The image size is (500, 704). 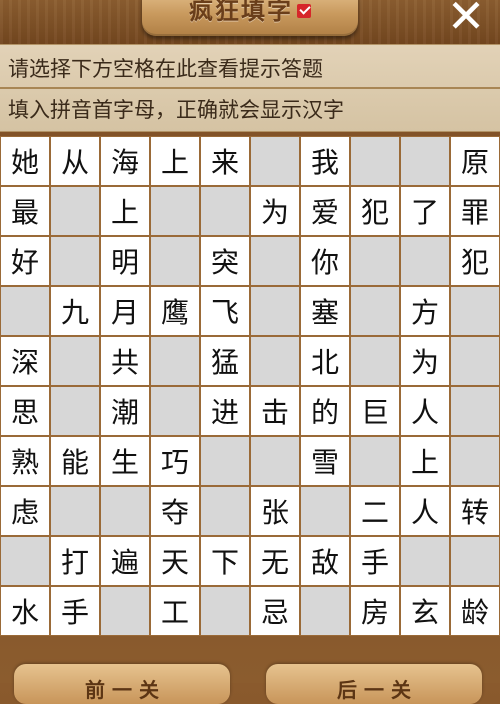 What do you see at coordinates (75, 561) in the screenshot?
I see `grid-cell-filled: 打` at bounding box center [75, 561].